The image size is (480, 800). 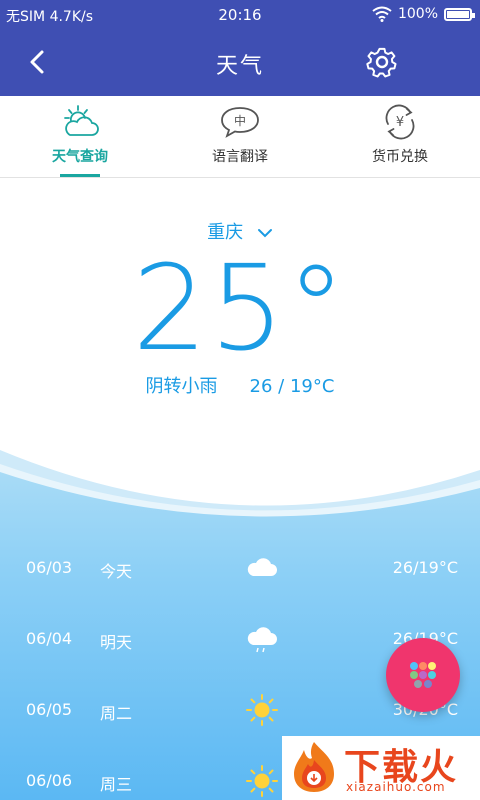 I want to click on tab-currency-label: 货币兑换, so click(x=400, y=157).